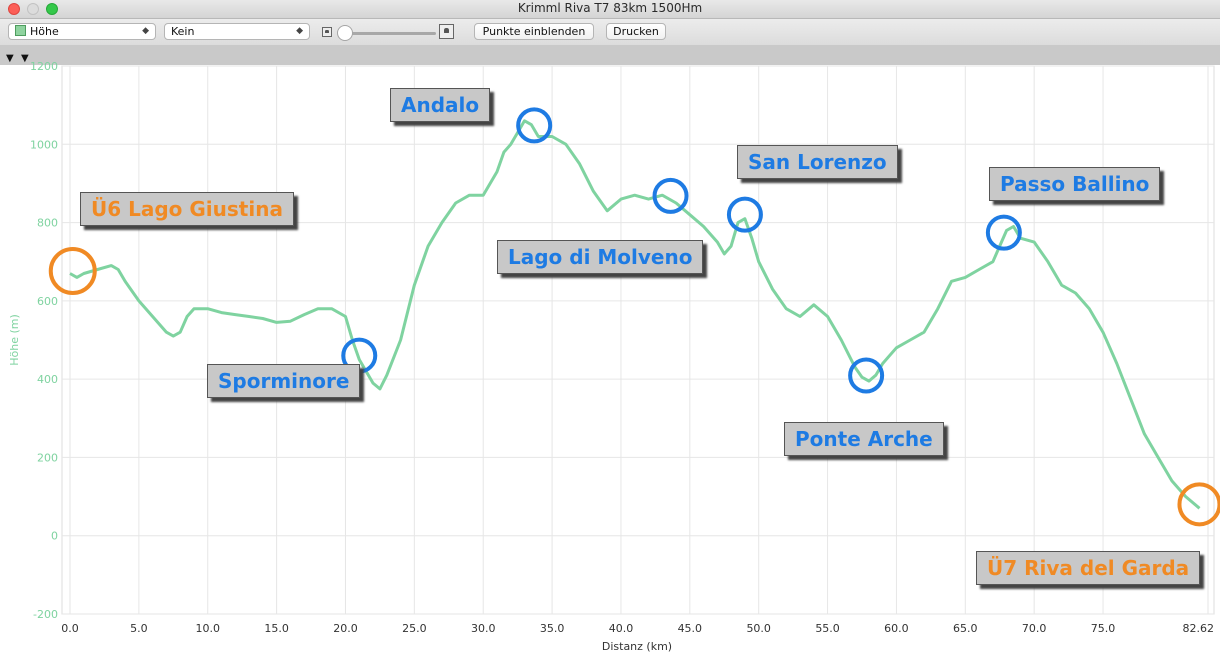 Image resolution: width=1220 pixels, height=659 pixels. I want to click on x-tick-label: 25.0, so click(414, 628).